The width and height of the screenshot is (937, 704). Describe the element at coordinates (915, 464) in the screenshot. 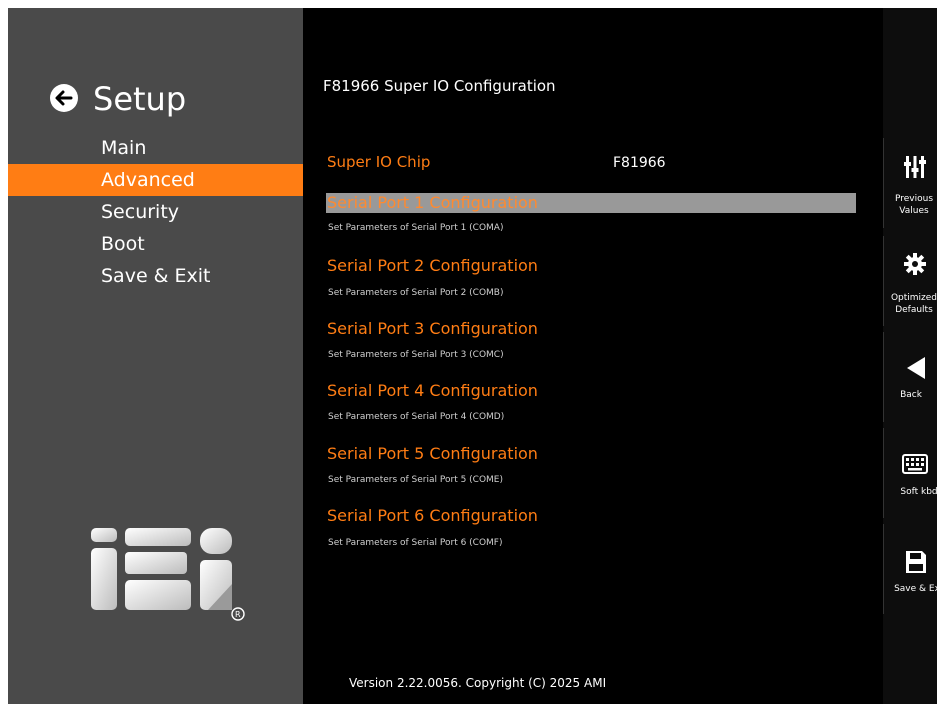

I see `keyboard-icon` at that location.